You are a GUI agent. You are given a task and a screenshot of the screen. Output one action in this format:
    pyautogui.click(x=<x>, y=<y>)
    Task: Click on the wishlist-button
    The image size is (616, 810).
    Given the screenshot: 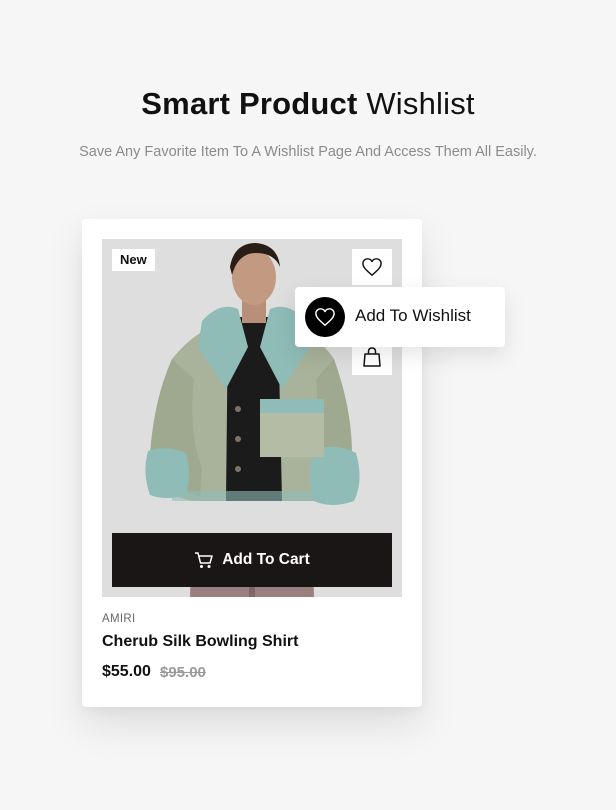 What is the action you would take?
    pyautogui.click(x=372, y=267)
    